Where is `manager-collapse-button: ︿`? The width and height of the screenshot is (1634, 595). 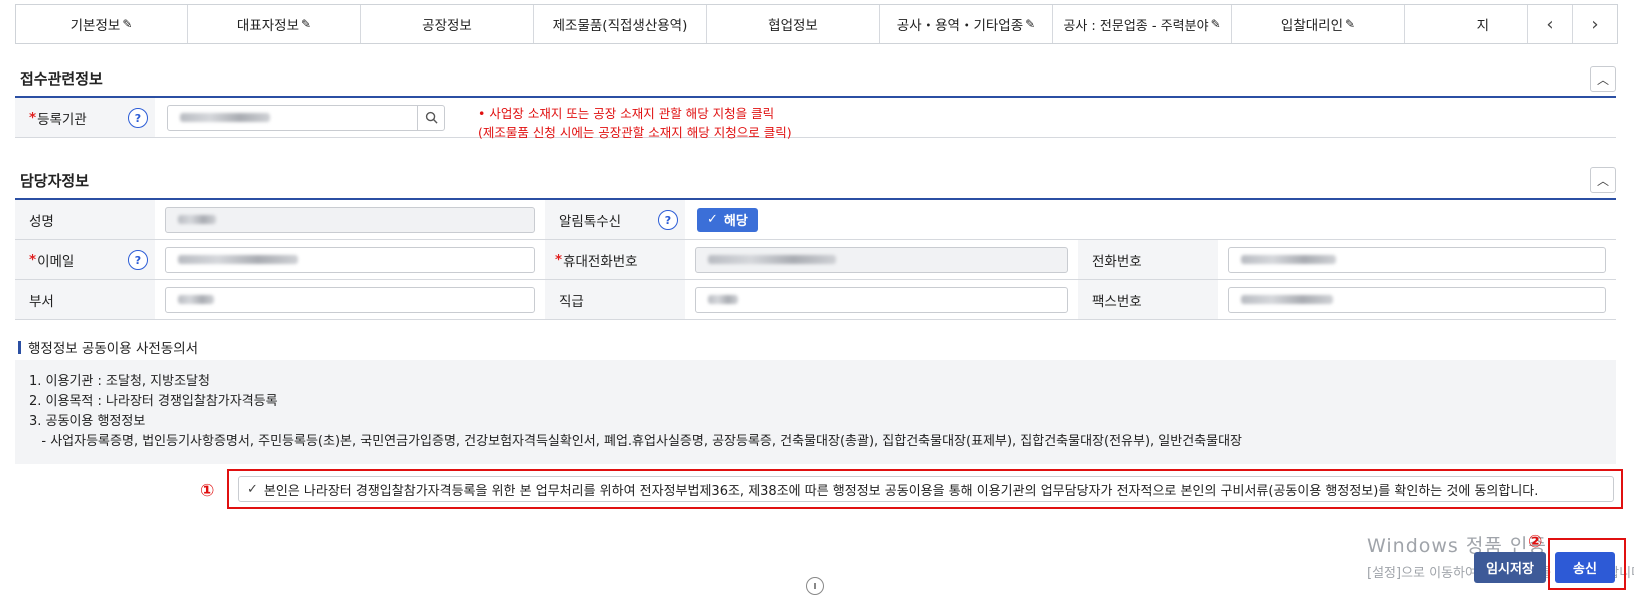
manager-collapse-button: ︿ is located at coordinates (1603, 180).